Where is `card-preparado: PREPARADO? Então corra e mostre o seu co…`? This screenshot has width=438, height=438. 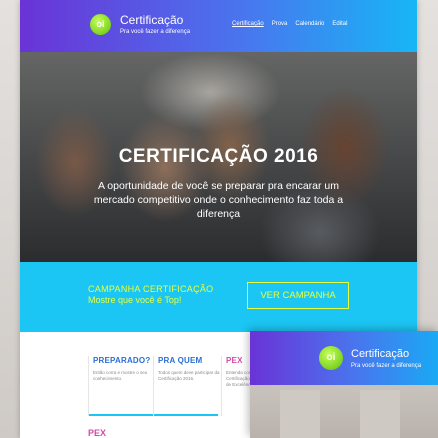
card-preparado: PREPARADO? Então corra e mostre o seu co… is located at coordinates (120, 386).